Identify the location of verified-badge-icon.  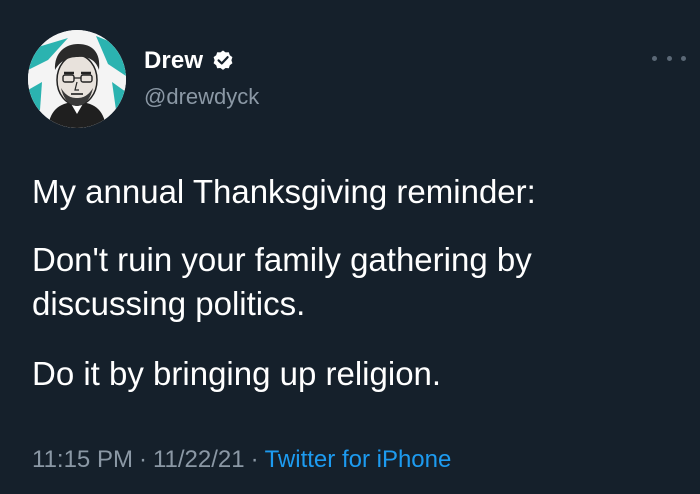
(223, 60).